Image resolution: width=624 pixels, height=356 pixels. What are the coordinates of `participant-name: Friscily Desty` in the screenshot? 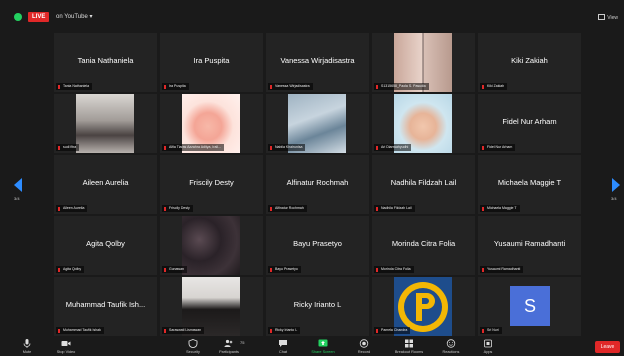 It's located at (211, 182).